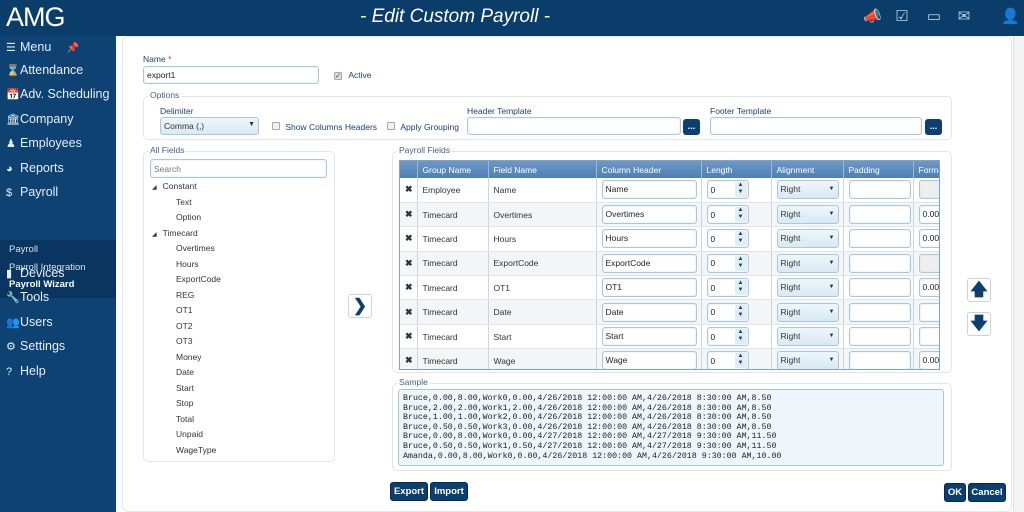  I want to click on column-header-input: Overtimes, so click(649, 215).